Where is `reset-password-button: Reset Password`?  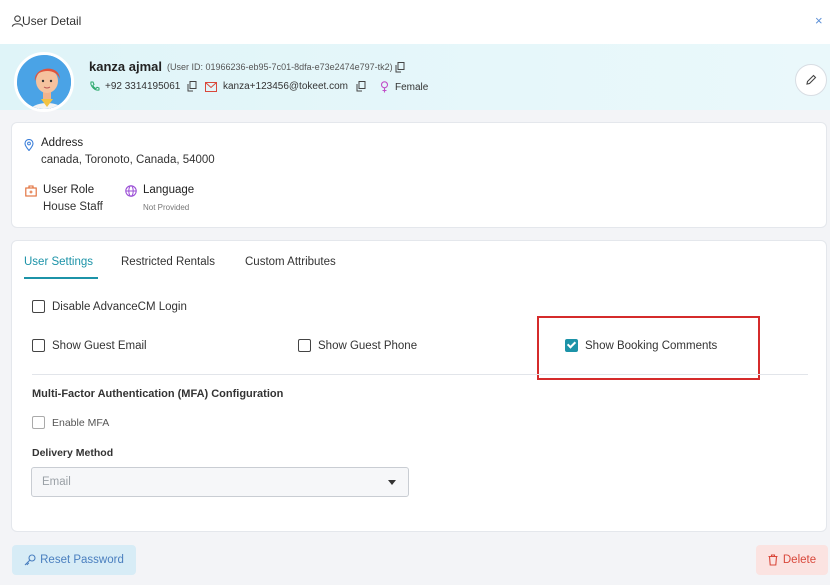 reset-password-button: Reset Password is located at coordinates (74, 560).